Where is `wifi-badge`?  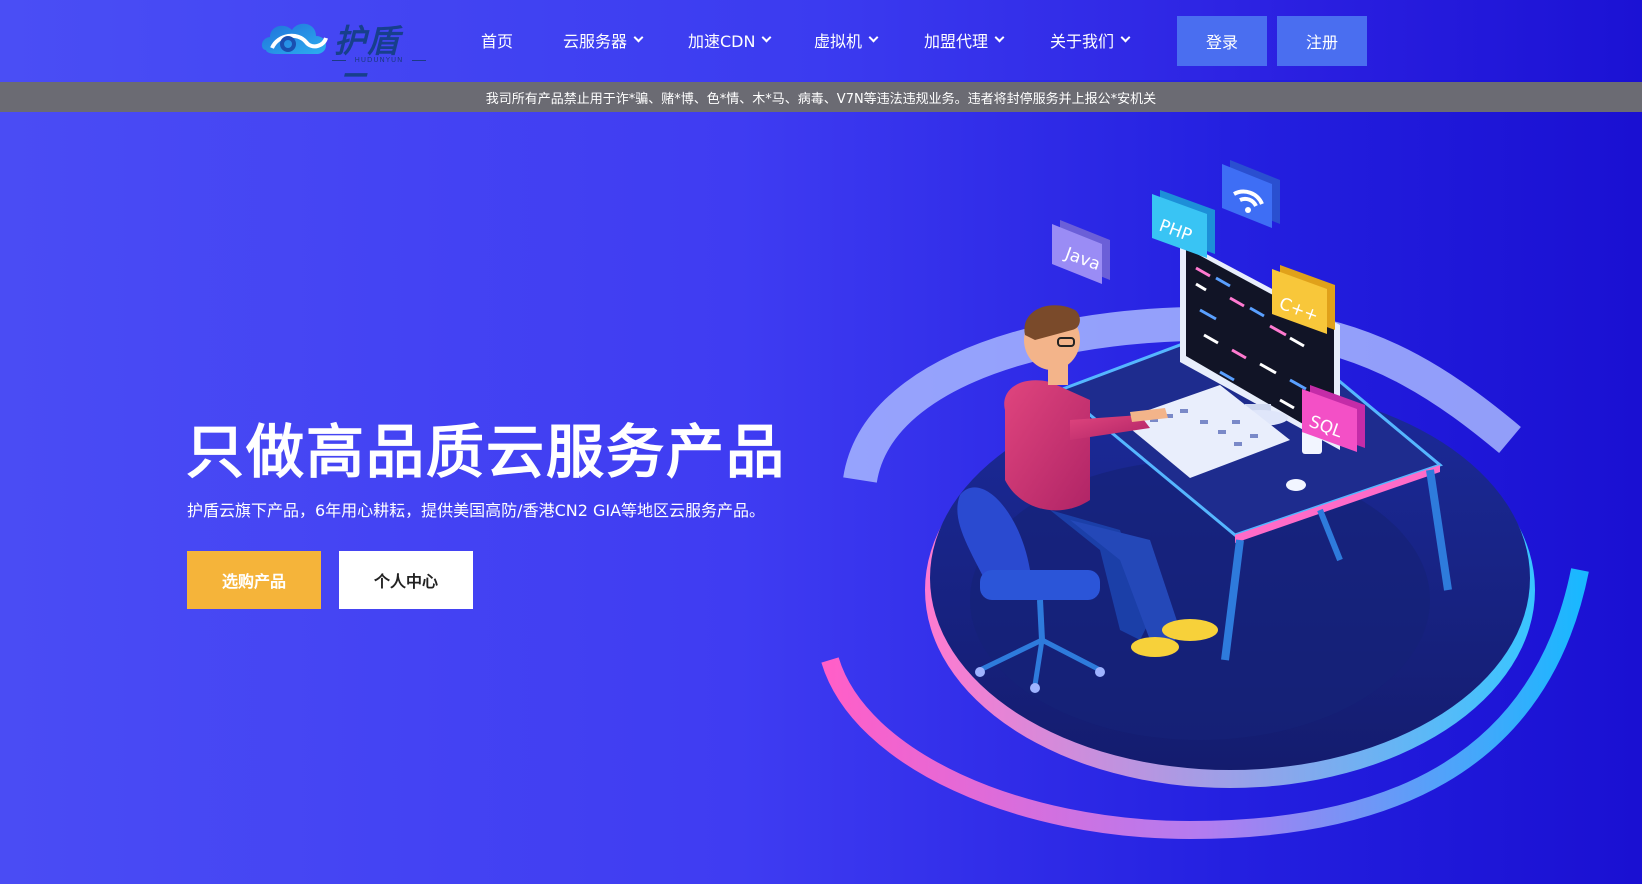 wifi-badge is located at coordinates (1251, 194).